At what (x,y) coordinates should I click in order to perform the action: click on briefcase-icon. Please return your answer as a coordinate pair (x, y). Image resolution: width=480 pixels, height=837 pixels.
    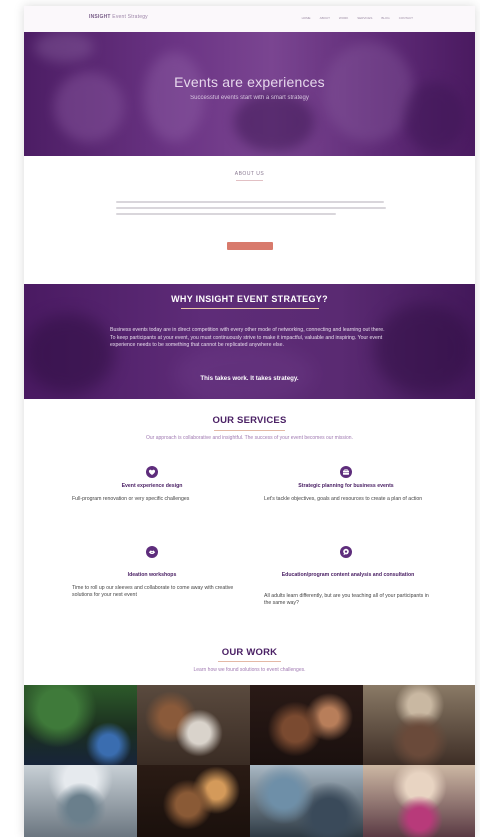
    Looking at the image, I should click on (346, 472).